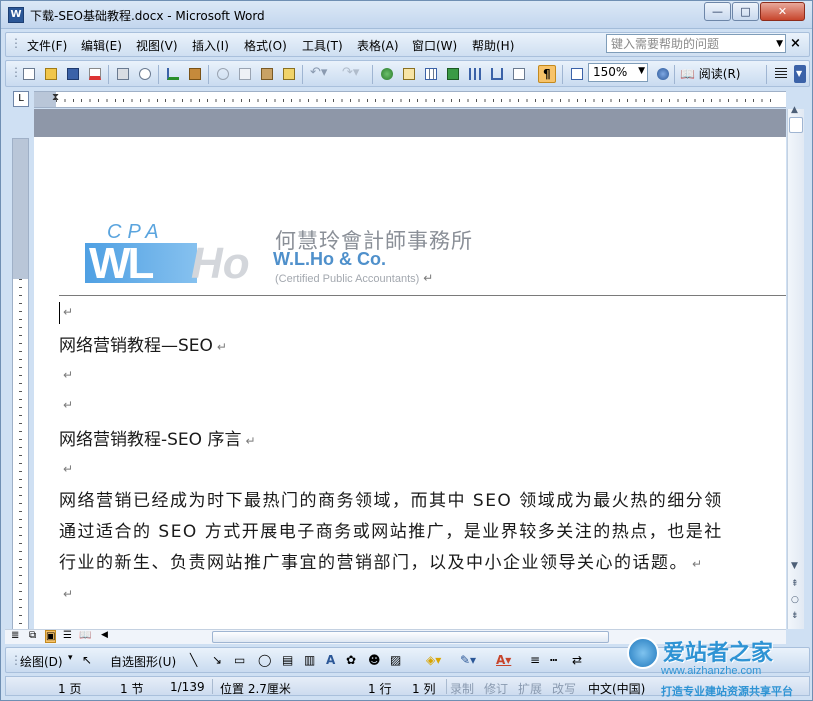 The image size is (813, 701). What do you see at coordinates (143, 343) in the screenshot?
I see `paragraph-title: 网络营销教程—SEO ↵` at bounding box center [143, 343].